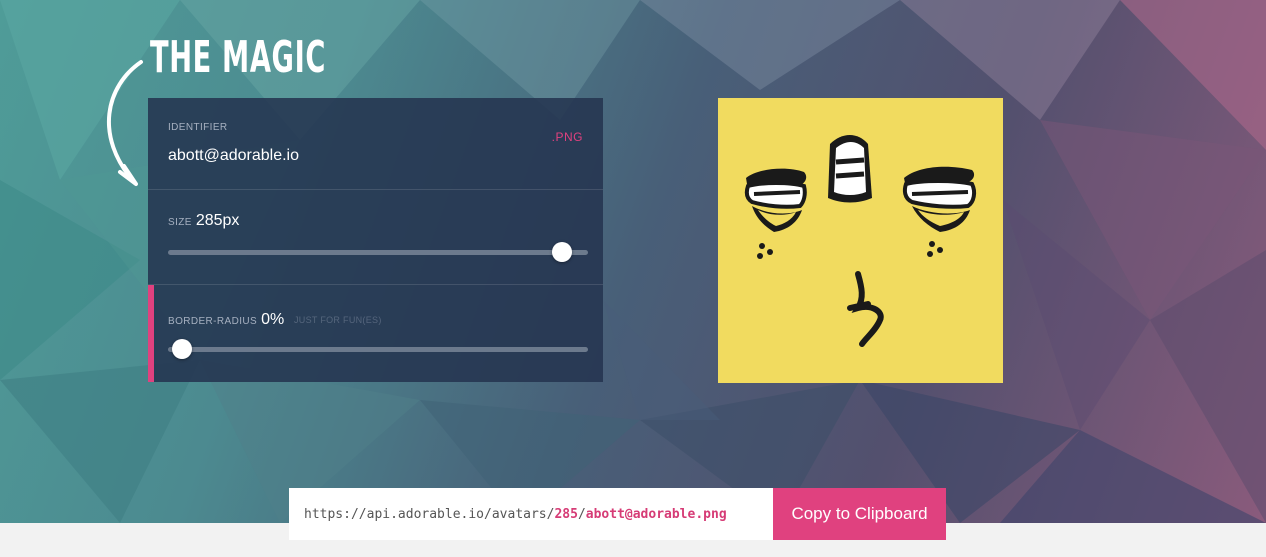 Image resolution: width=1266 pixels, height=557 pixels. Describe the element at coordinates (375, 144) in the screenshot. I see `identifier-row: IDENTIFIER abott@adorable.io .PNG` at that location.